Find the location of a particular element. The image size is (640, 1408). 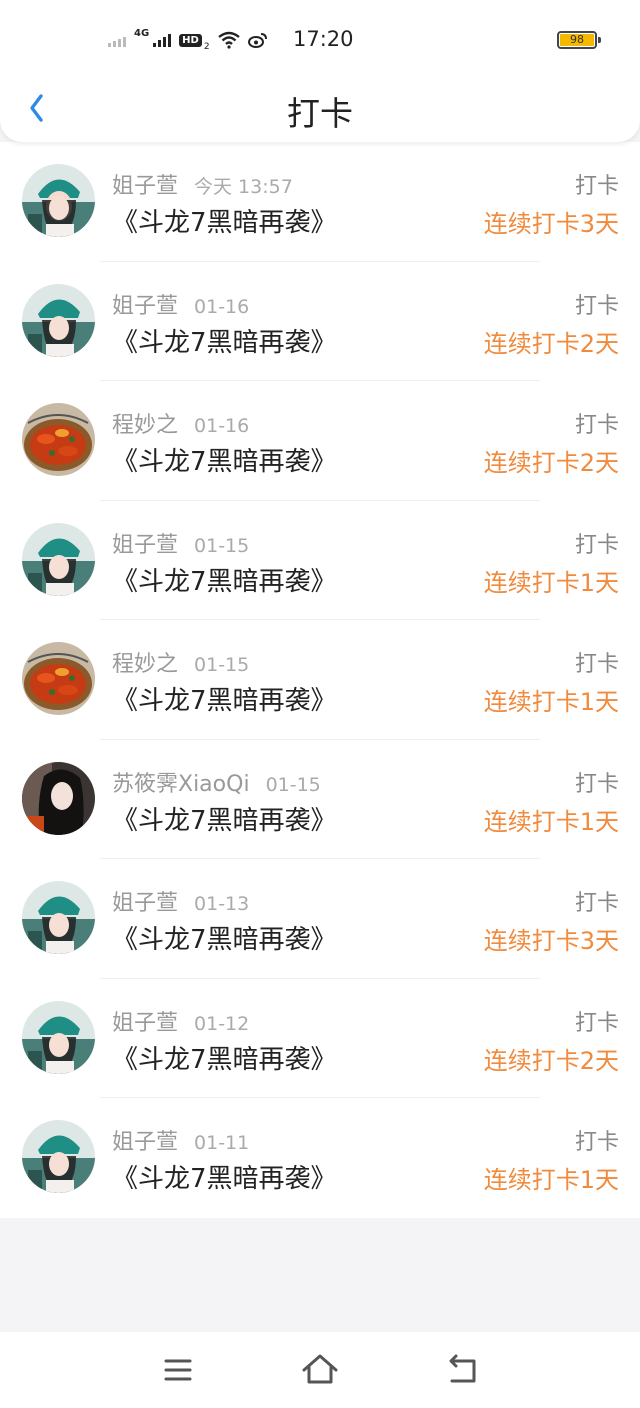

menu-button is located at coordinates (178, 1370).